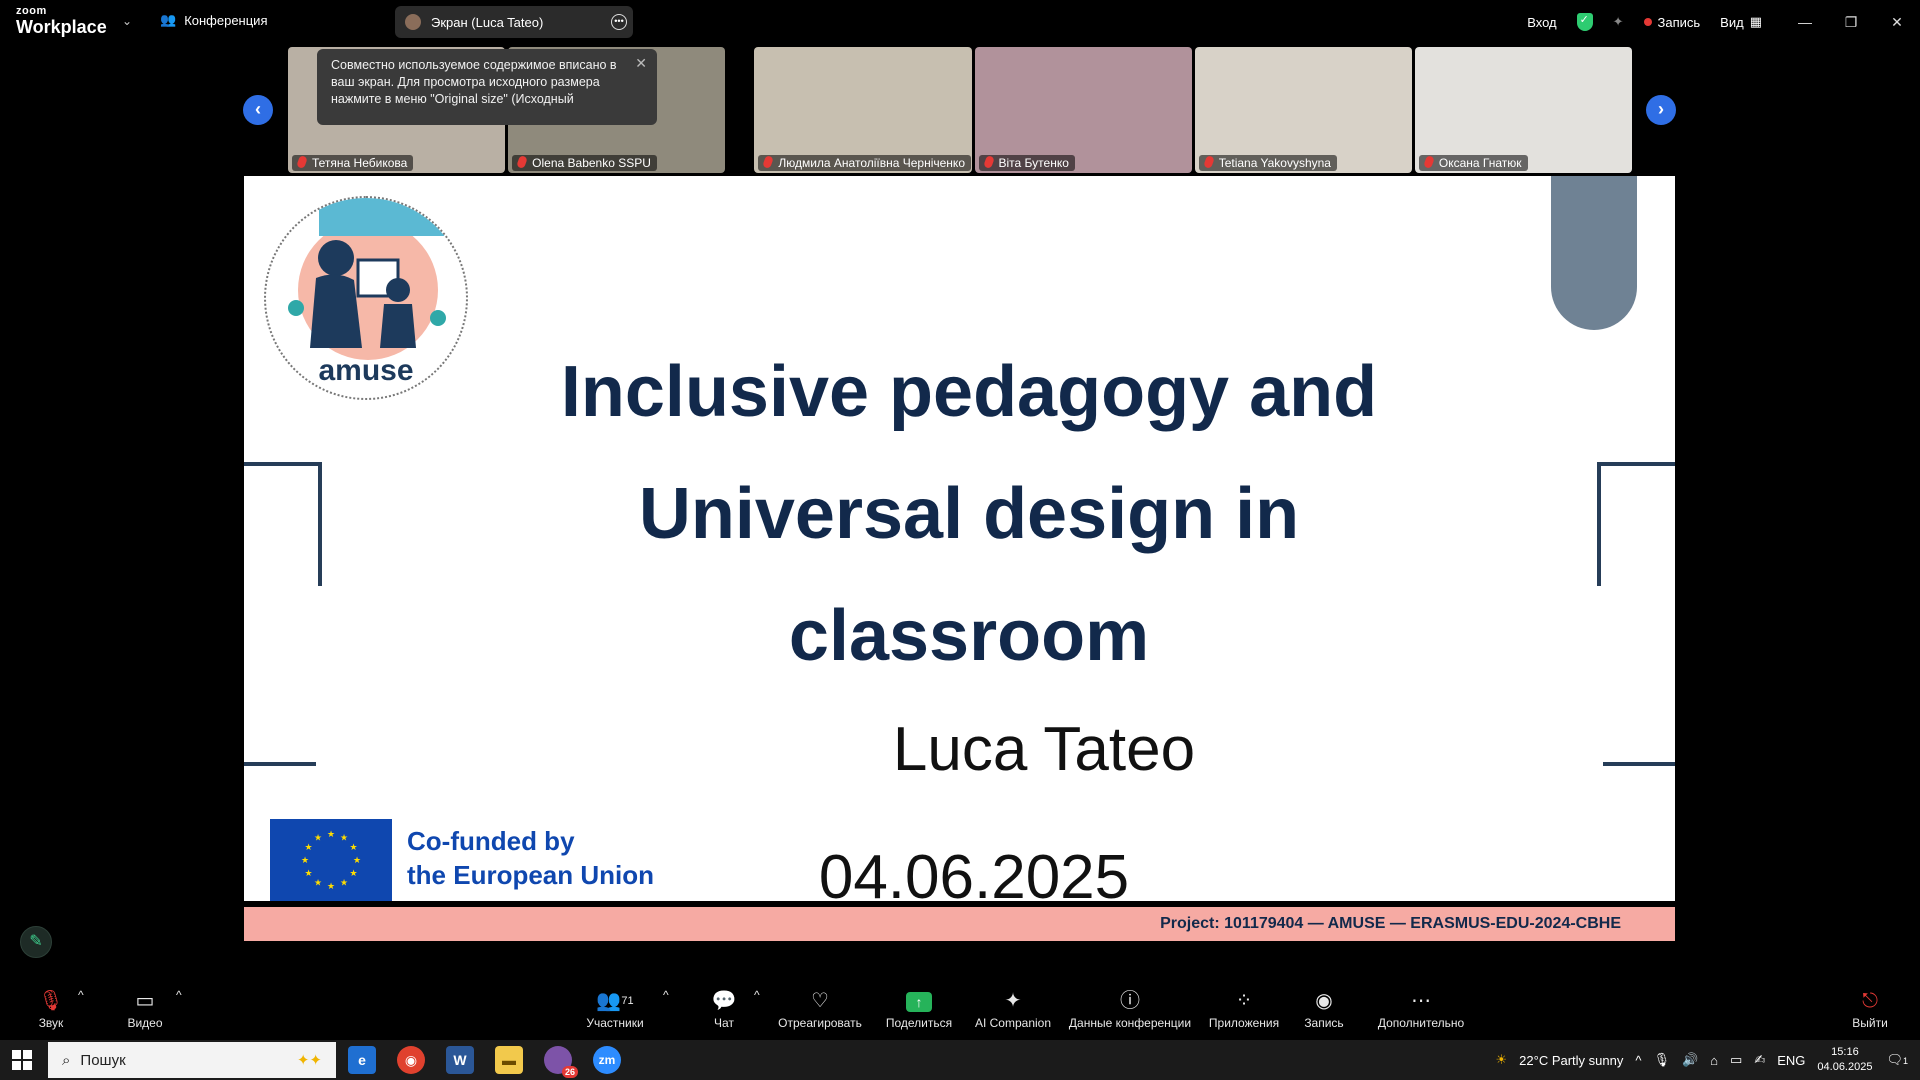  What do you see at coordinates (283, 524) in the screenshot?
I see `decorative-bracket-left` at bounding box center [283, 524].